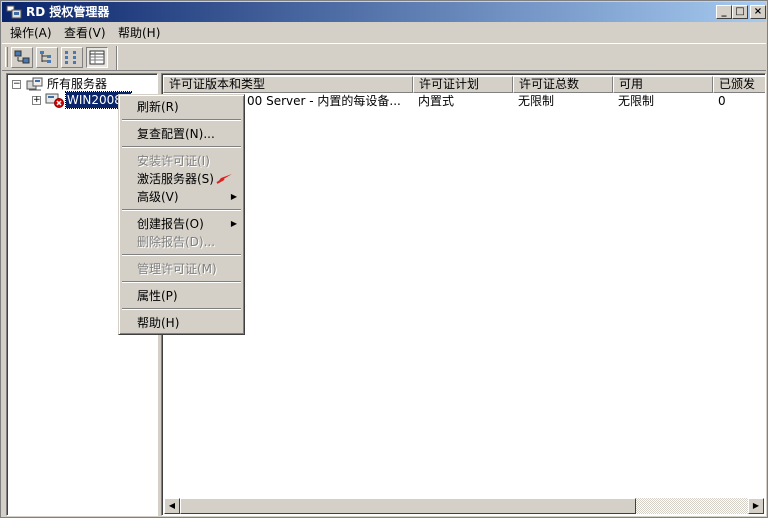  I want to click on horizontal-scrollbar: ◀ ▶, so click(464, 506).